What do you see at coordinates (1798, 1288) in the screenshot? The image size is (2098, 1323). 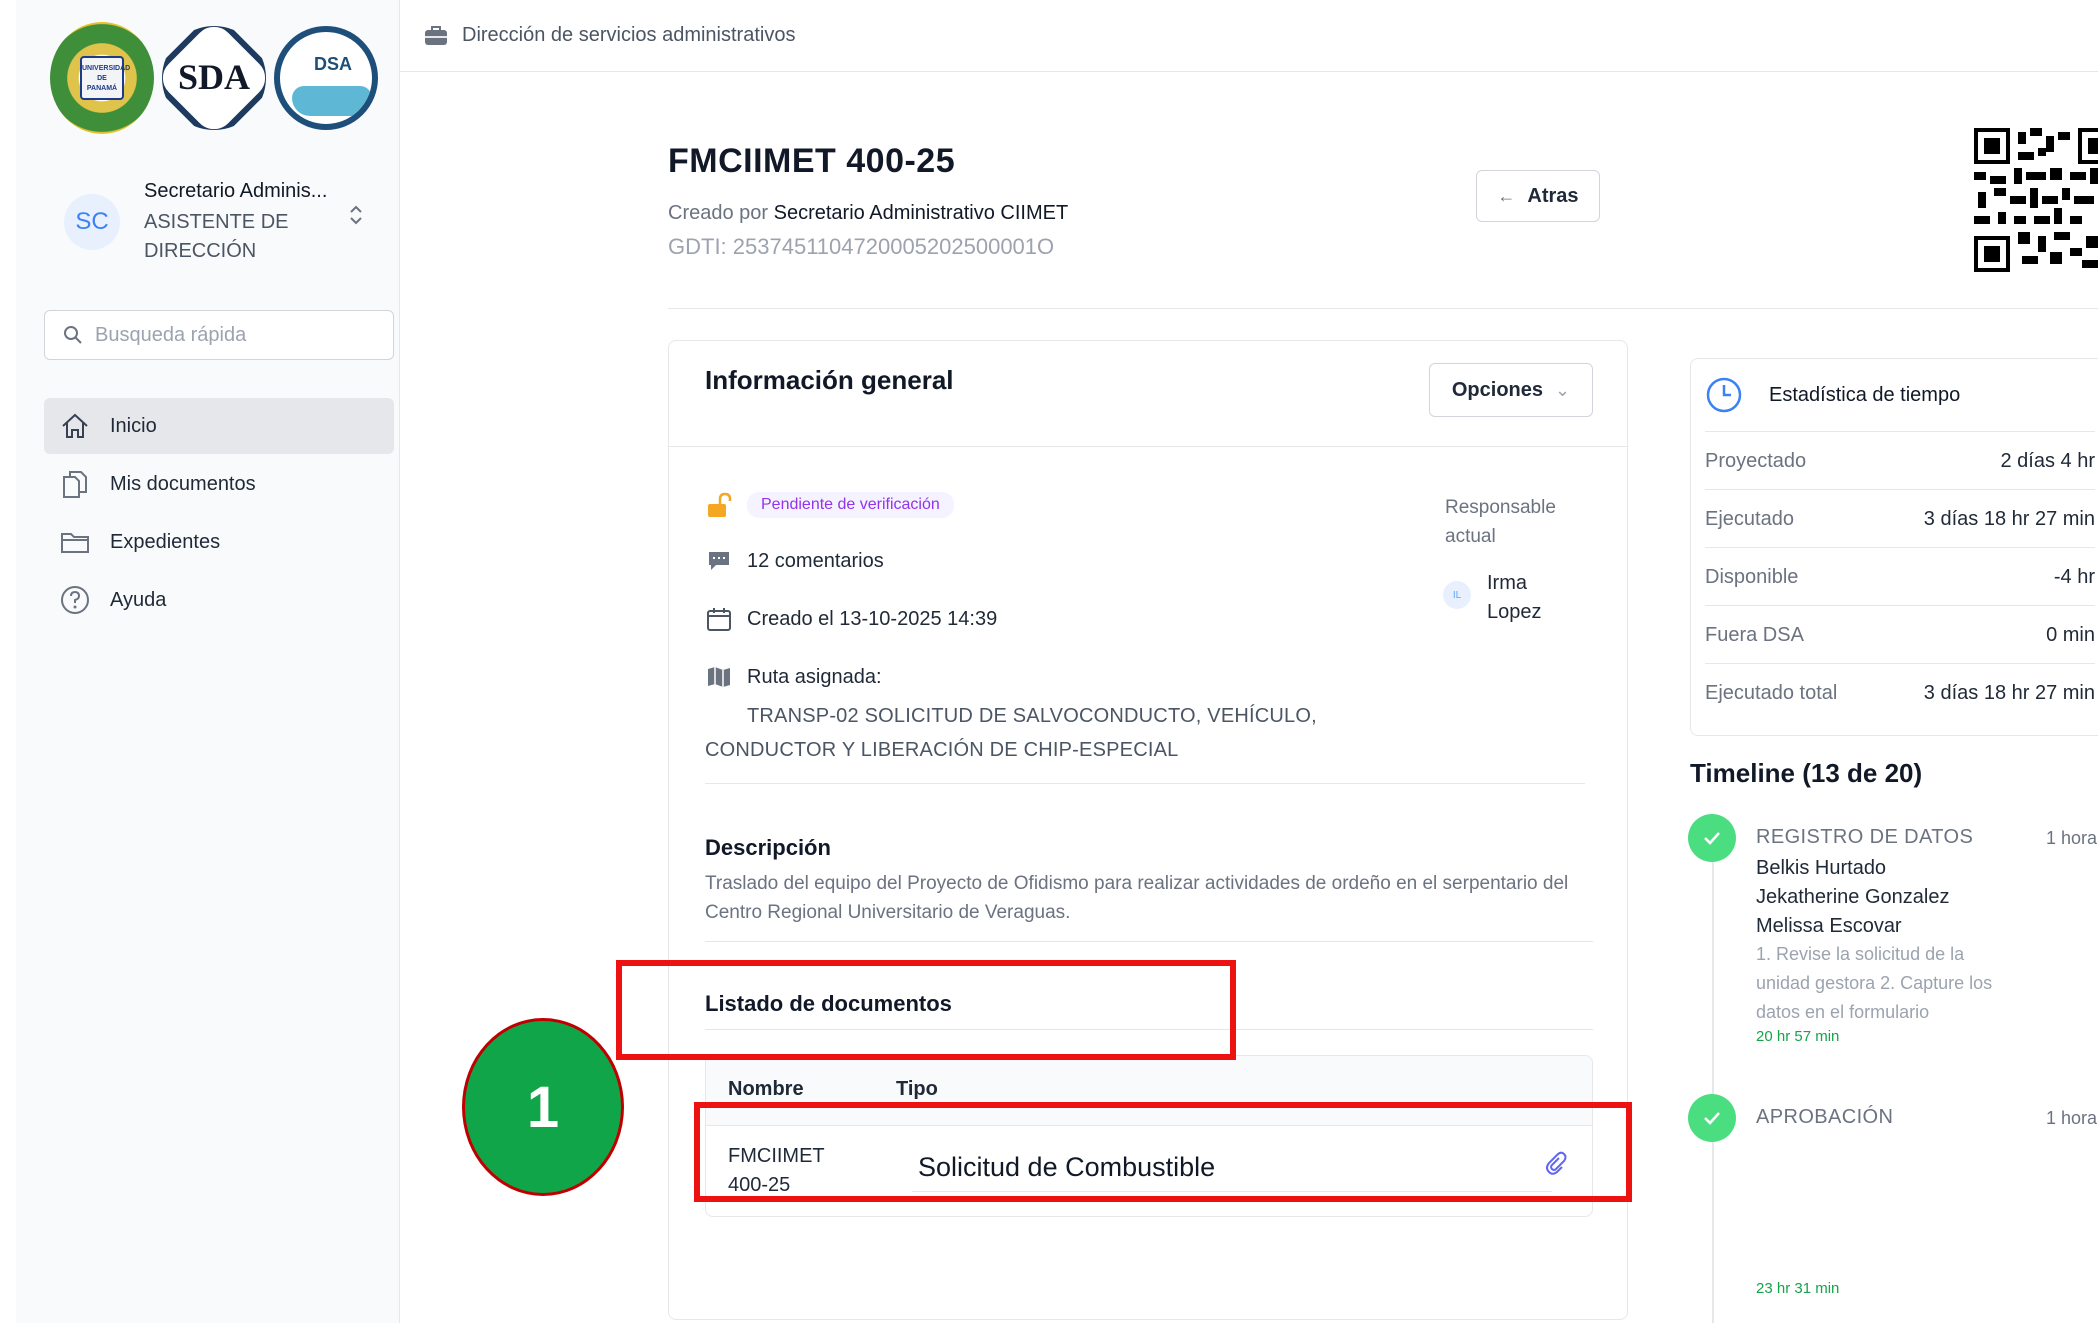 I see `timeline-step-duration: 23 hr 31 min` at bounding box center [1798, 1288].